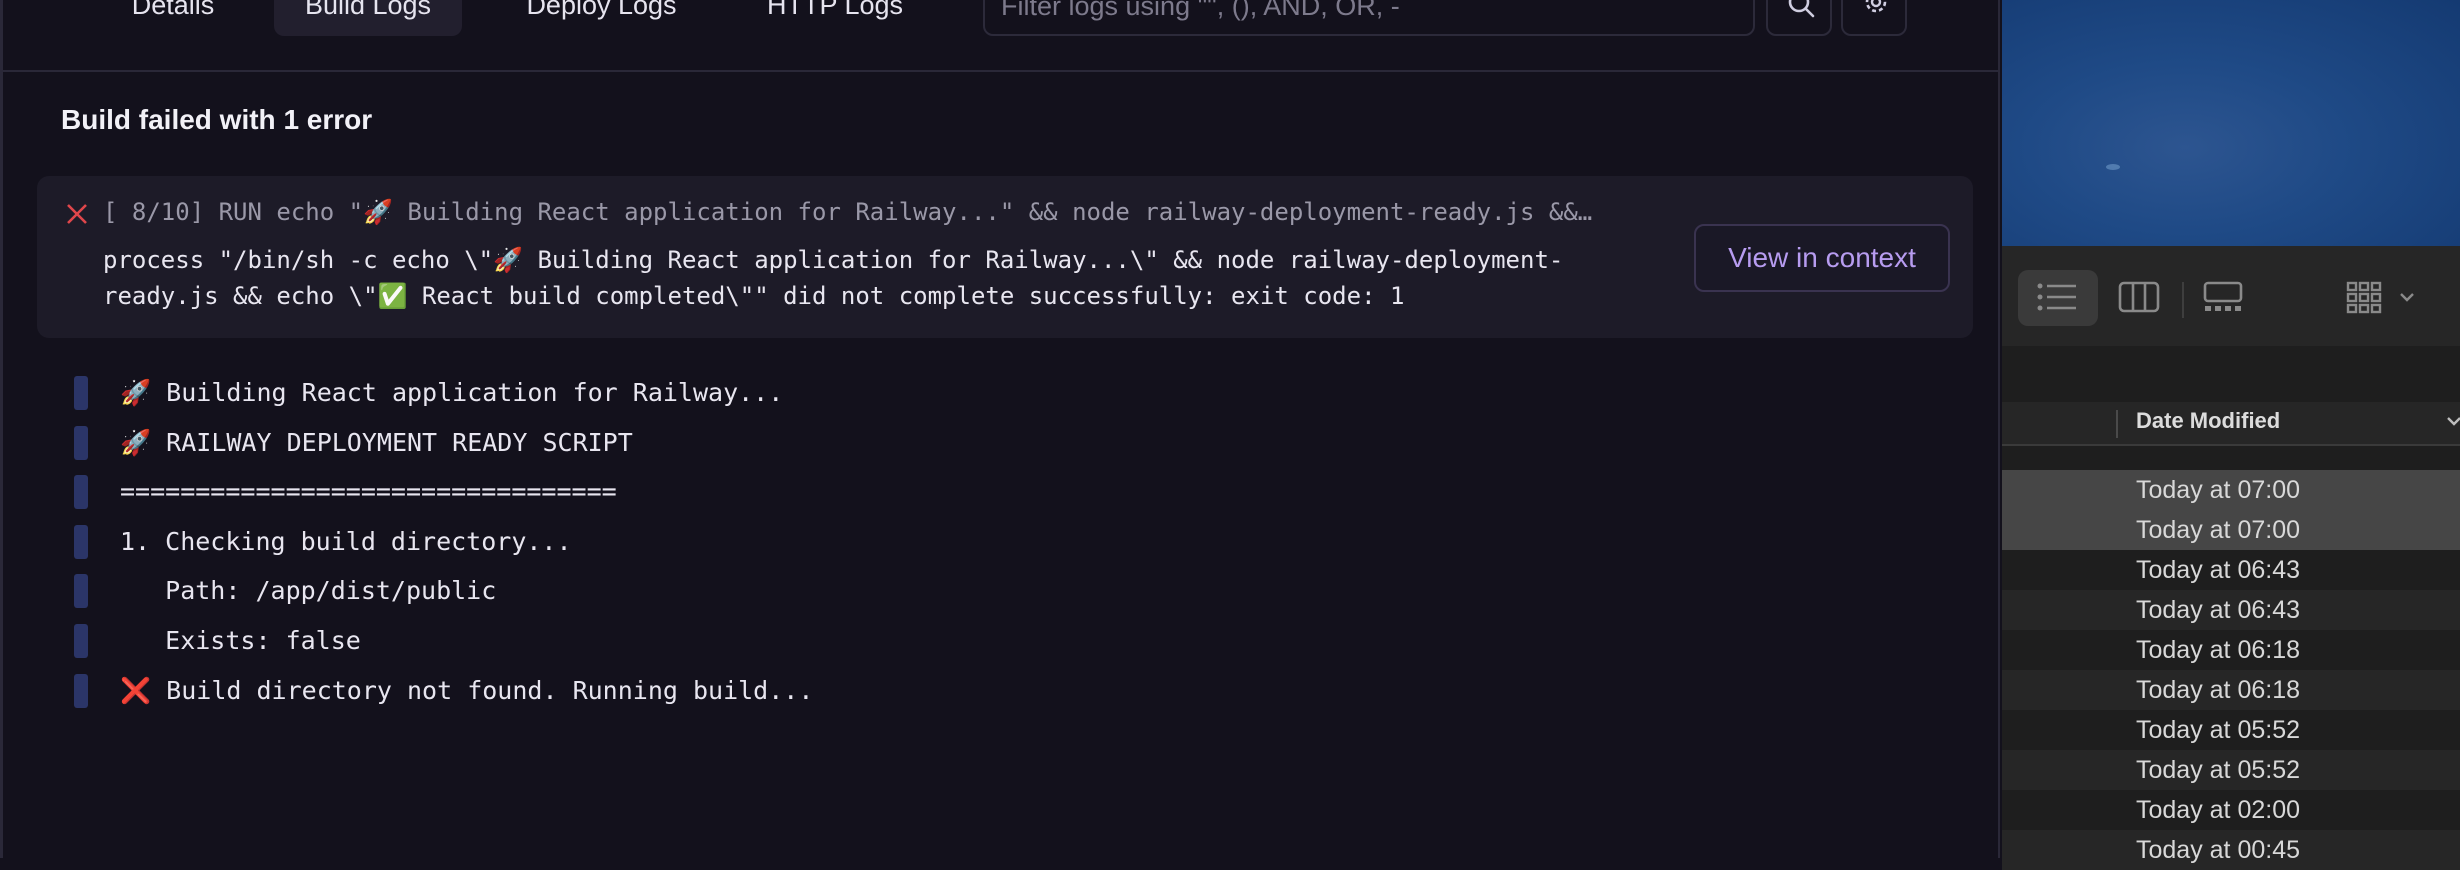 This screenshot has height=870, width=2460. I want to click on column-header-date-modified: Date Modified, so click(2208, 421).